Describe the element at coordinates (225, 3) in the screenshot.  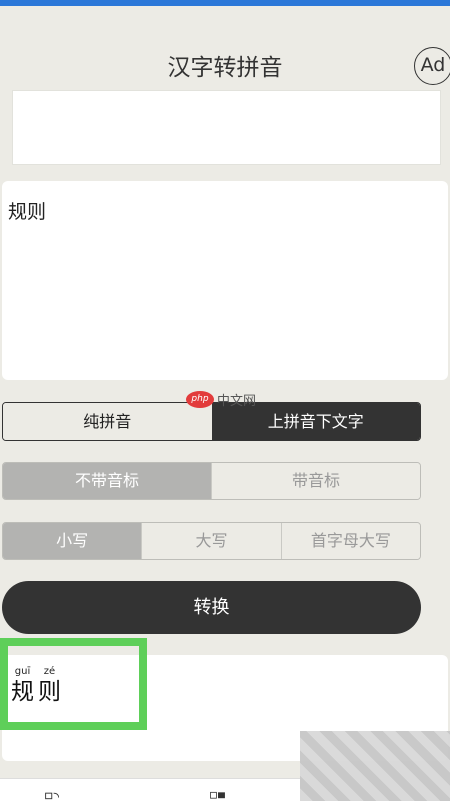
I see `status-bar` at that location.